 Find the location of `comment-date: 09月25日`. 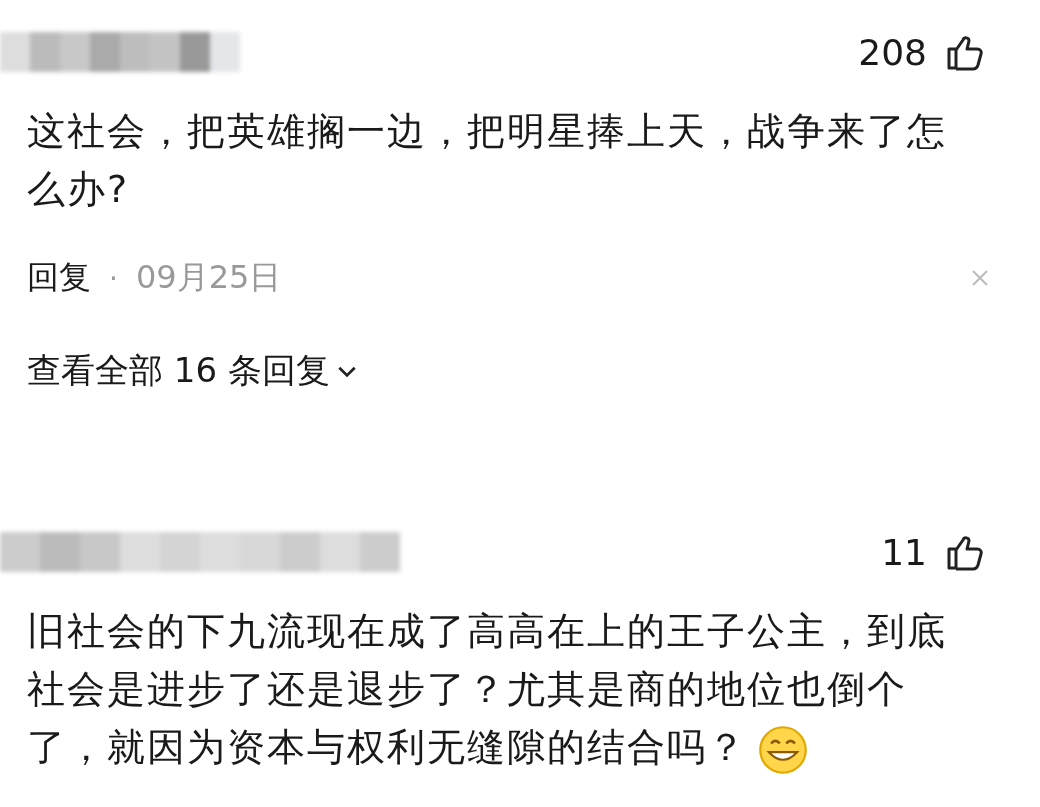

comment-date: 09月25日 is located at coordinates (208, 277).